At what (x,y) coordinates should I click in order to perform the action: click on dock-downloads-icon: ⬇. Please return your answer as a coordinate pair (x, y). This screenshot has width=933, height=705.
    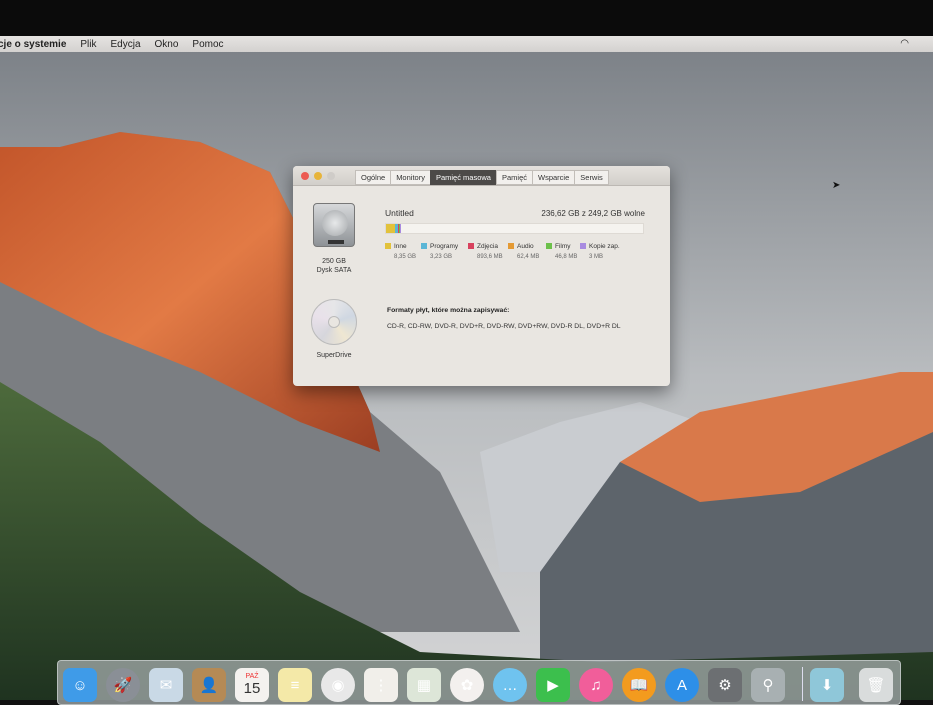
    Looking at the image, I should click on (827, 685).